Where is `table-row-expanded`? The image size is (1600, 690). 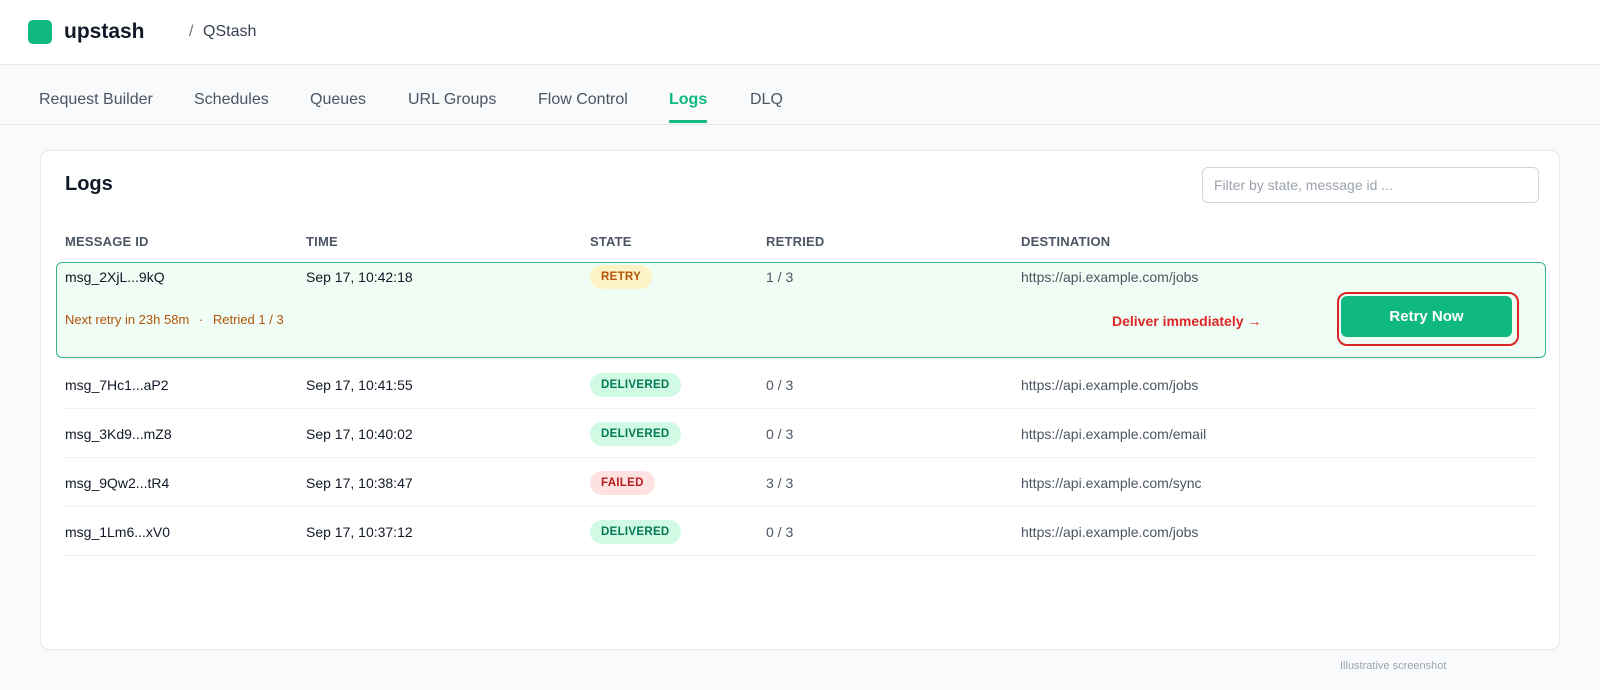 table-row-expanded is located at coordinates (801, 310).